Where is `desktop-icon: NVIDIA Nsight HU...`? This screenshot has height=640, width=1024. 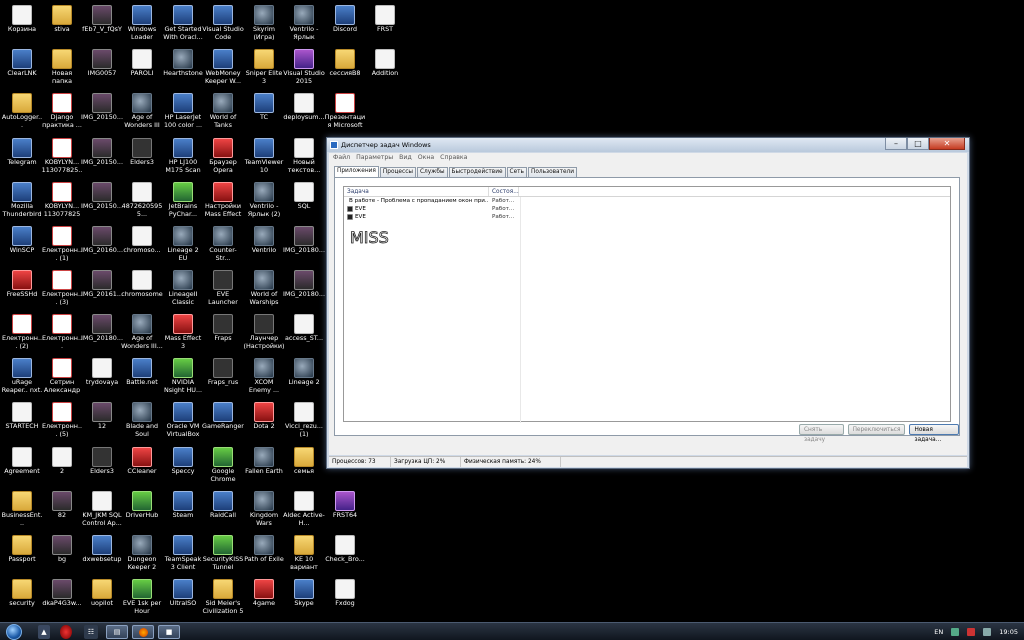
desktop-icon: NVIDIA Nsight HU... is located at coordinates (183, 379).